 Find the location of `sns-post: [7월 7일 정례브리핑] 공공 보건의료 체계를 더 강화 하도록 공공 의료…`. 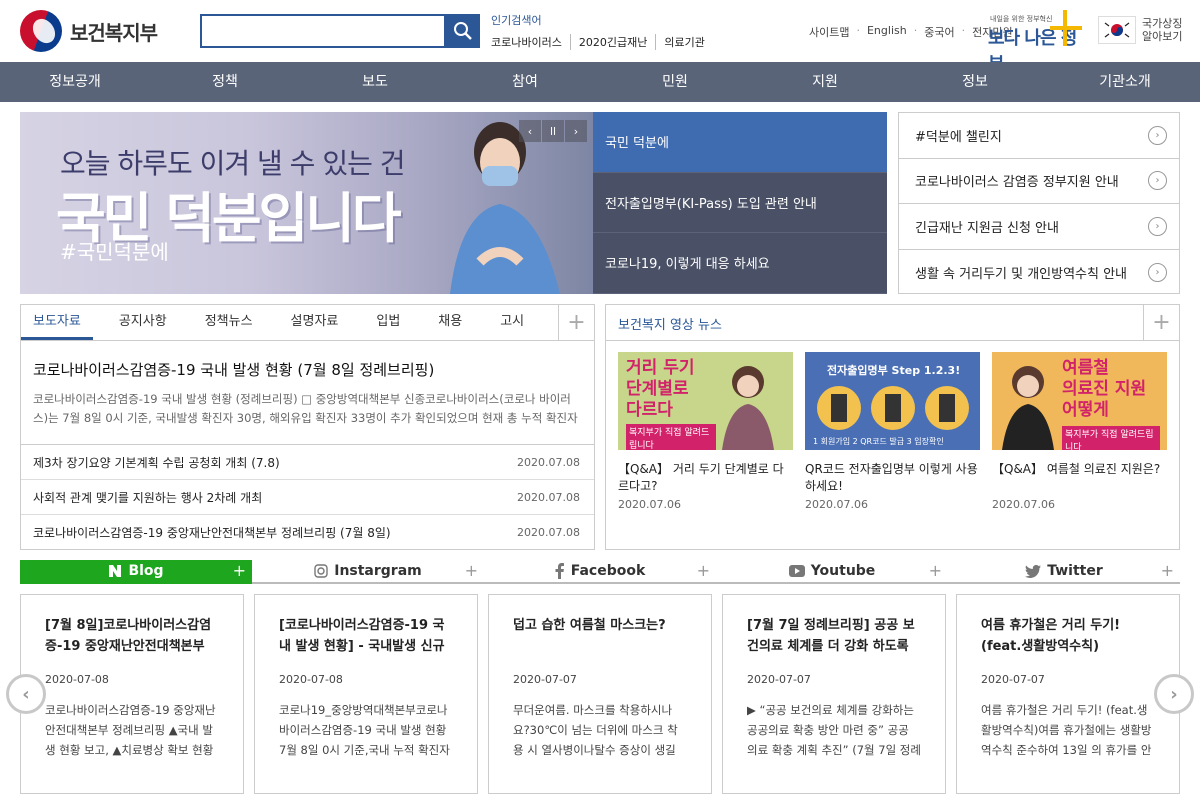

sns-post: [7월 7일 정례브리핑] 공공 보건의료 체계를 더 강화 하도록 공공 의료… is located at coordinates (834, 694).